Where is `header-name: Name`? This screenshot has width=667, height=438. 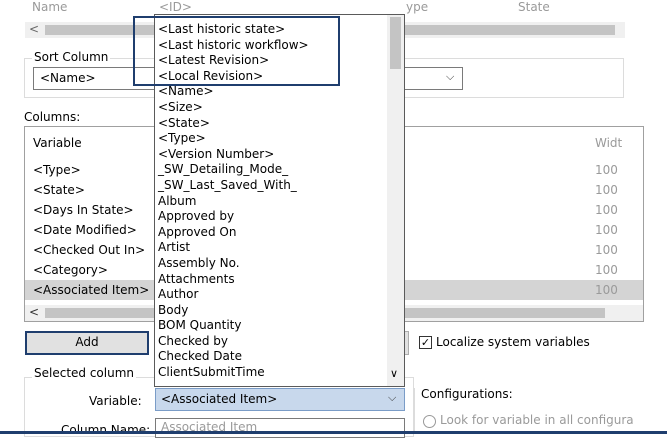
header-name: Name is located at coordinates (50, 7).